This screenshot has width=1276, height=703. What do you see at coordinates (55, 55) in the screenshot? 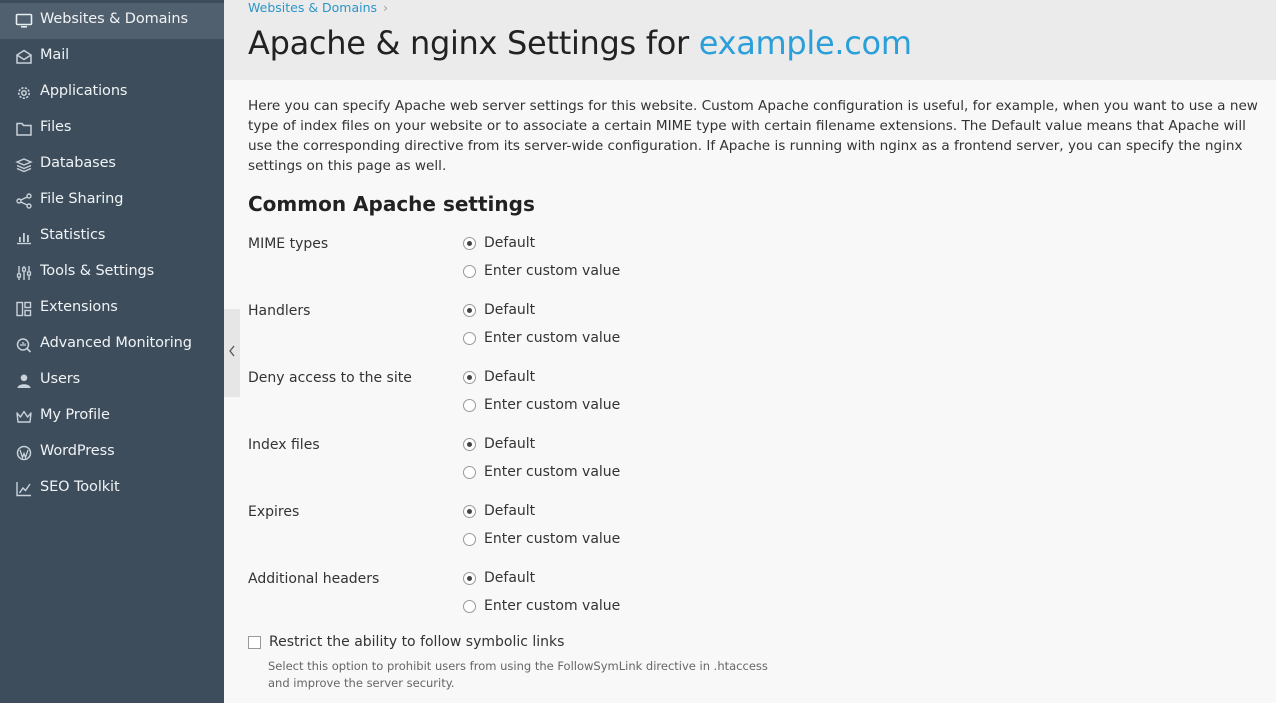
I see `sidebar-item-label: Mail` at bounding box center [55, 55].